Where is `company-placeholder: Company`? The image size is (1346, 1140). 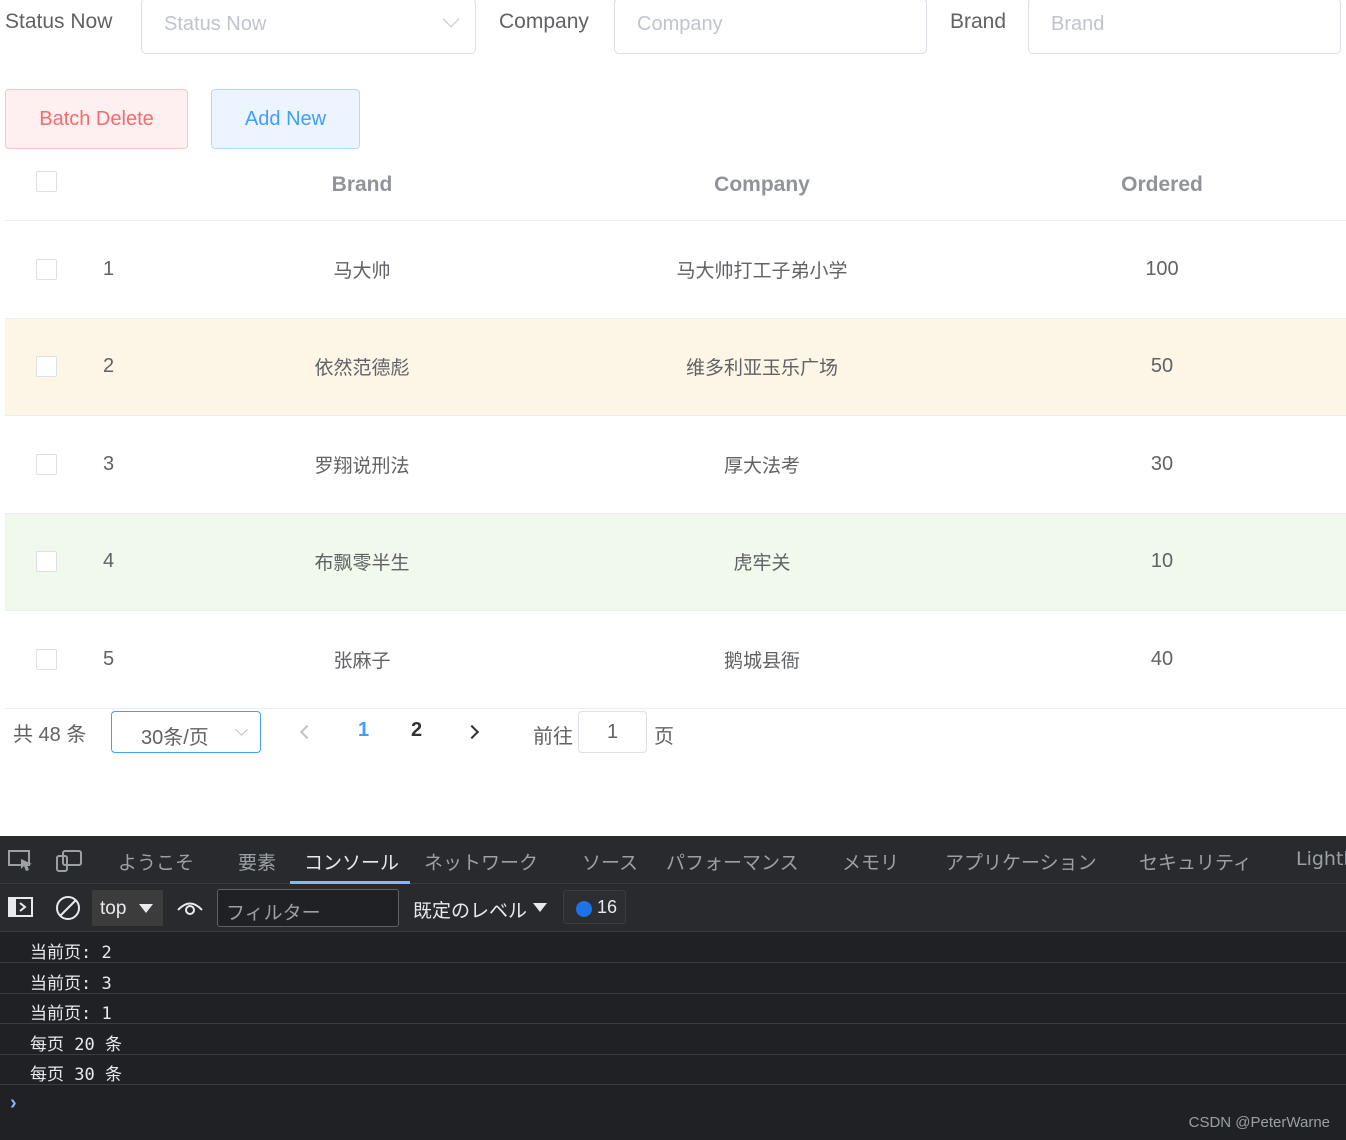 company-placeholder: Company is located at coordinates (680, 24).